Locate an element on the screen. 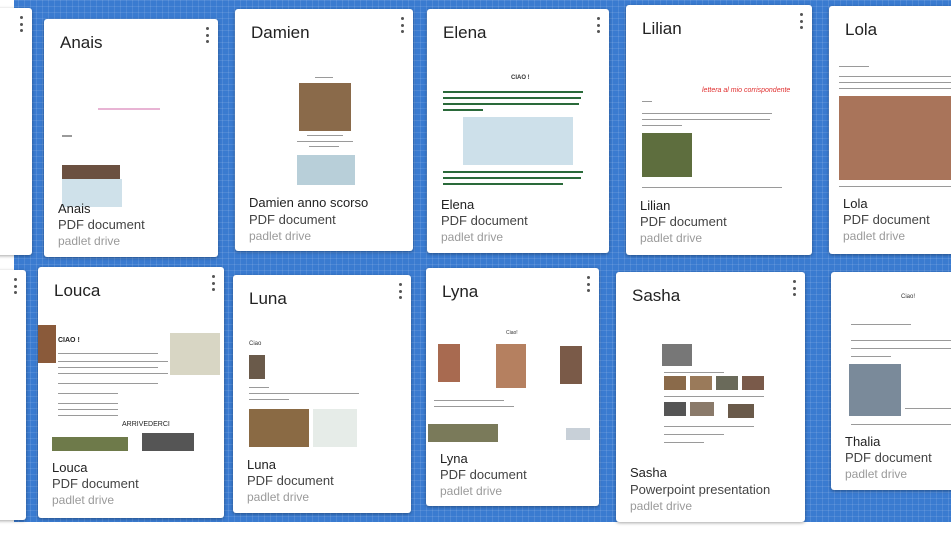  post-name: Thalia is located at coordinates (863, 441).